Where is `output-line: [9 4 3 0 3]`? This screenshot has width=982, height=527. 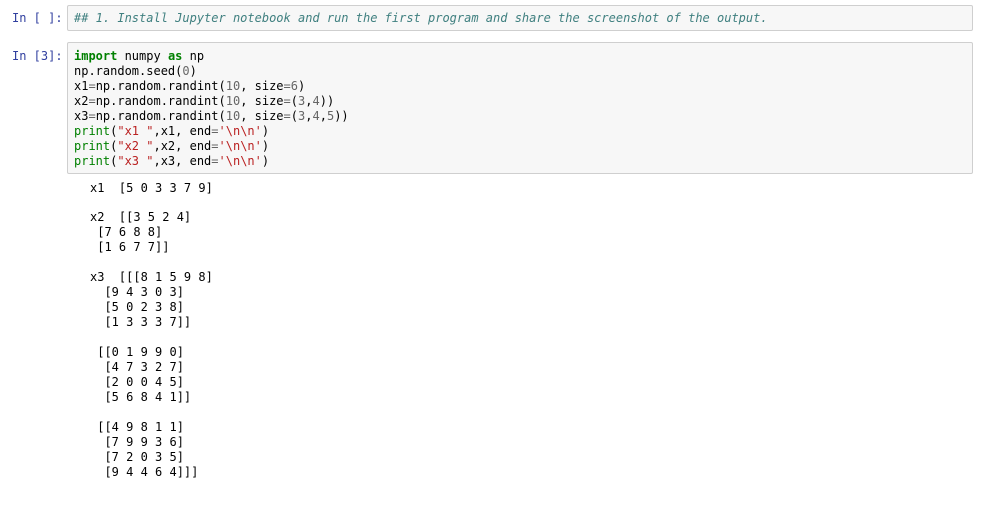 output-line: [9 4 3 0 3] is located at coordinates (137, 292).